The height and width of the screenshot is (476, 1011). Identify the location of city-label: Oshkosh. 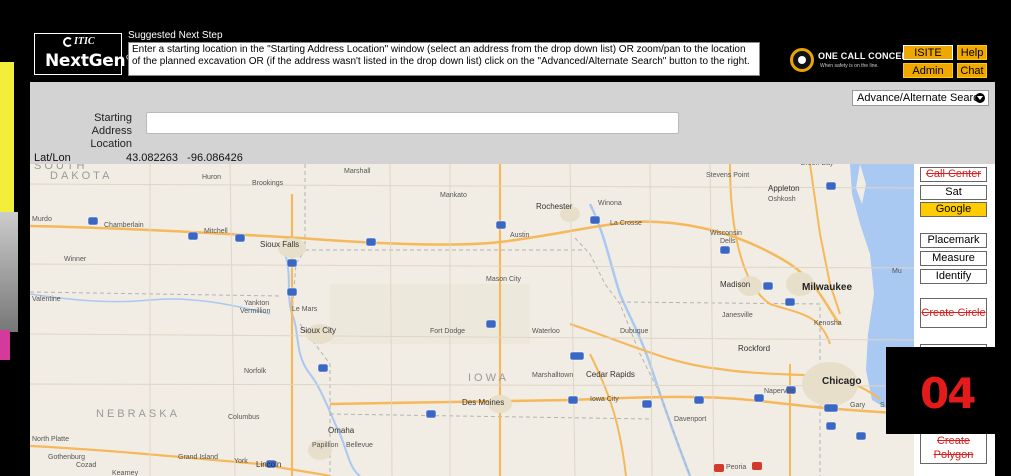
(782, 199).